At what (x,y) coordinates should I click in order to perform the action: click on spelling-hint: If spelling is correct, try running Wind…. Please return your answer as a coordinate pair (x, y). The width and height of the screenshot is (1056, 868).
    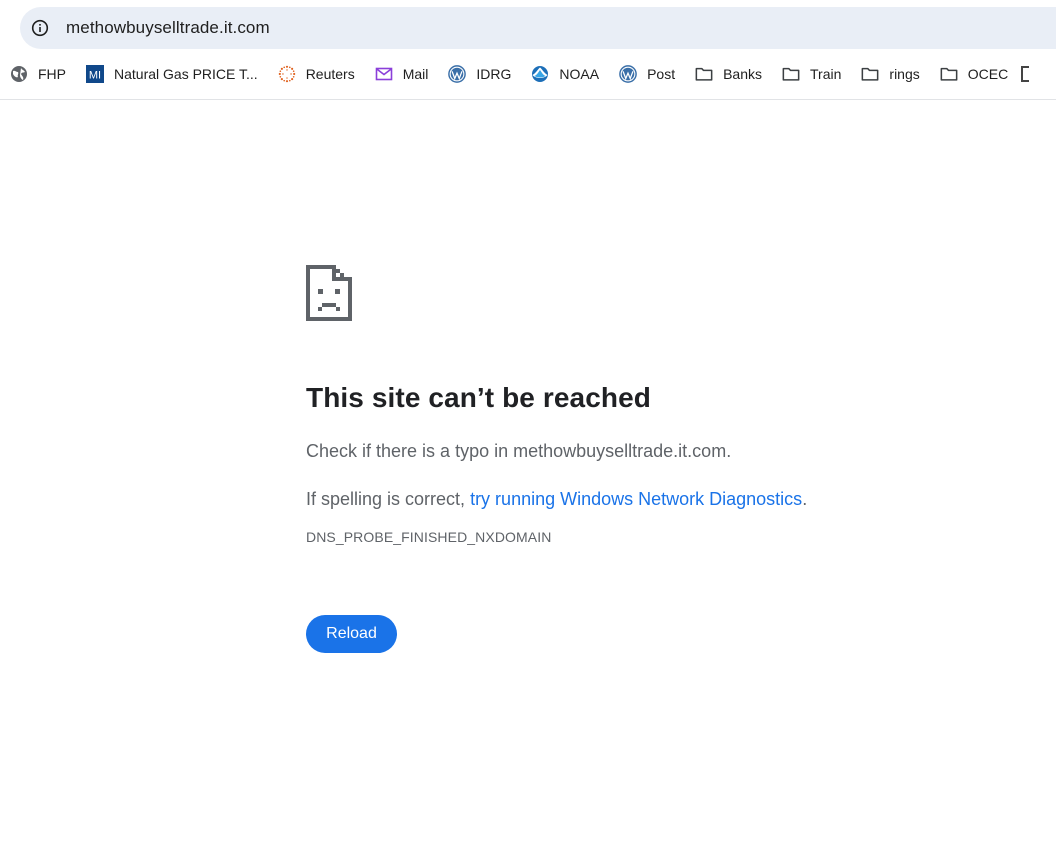
    Looking at the image, I should click on (656, 499).